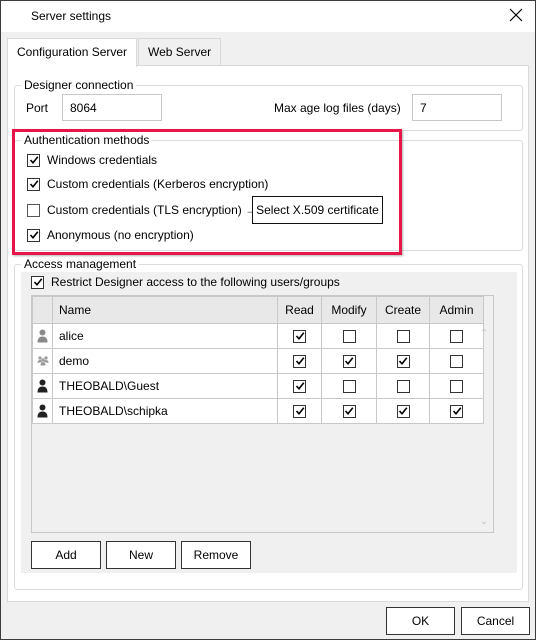  What do you see at coordinates (349, 310) in the screenshot?
I see `column-header-modify: Modify` at bounding box center [349, 310].